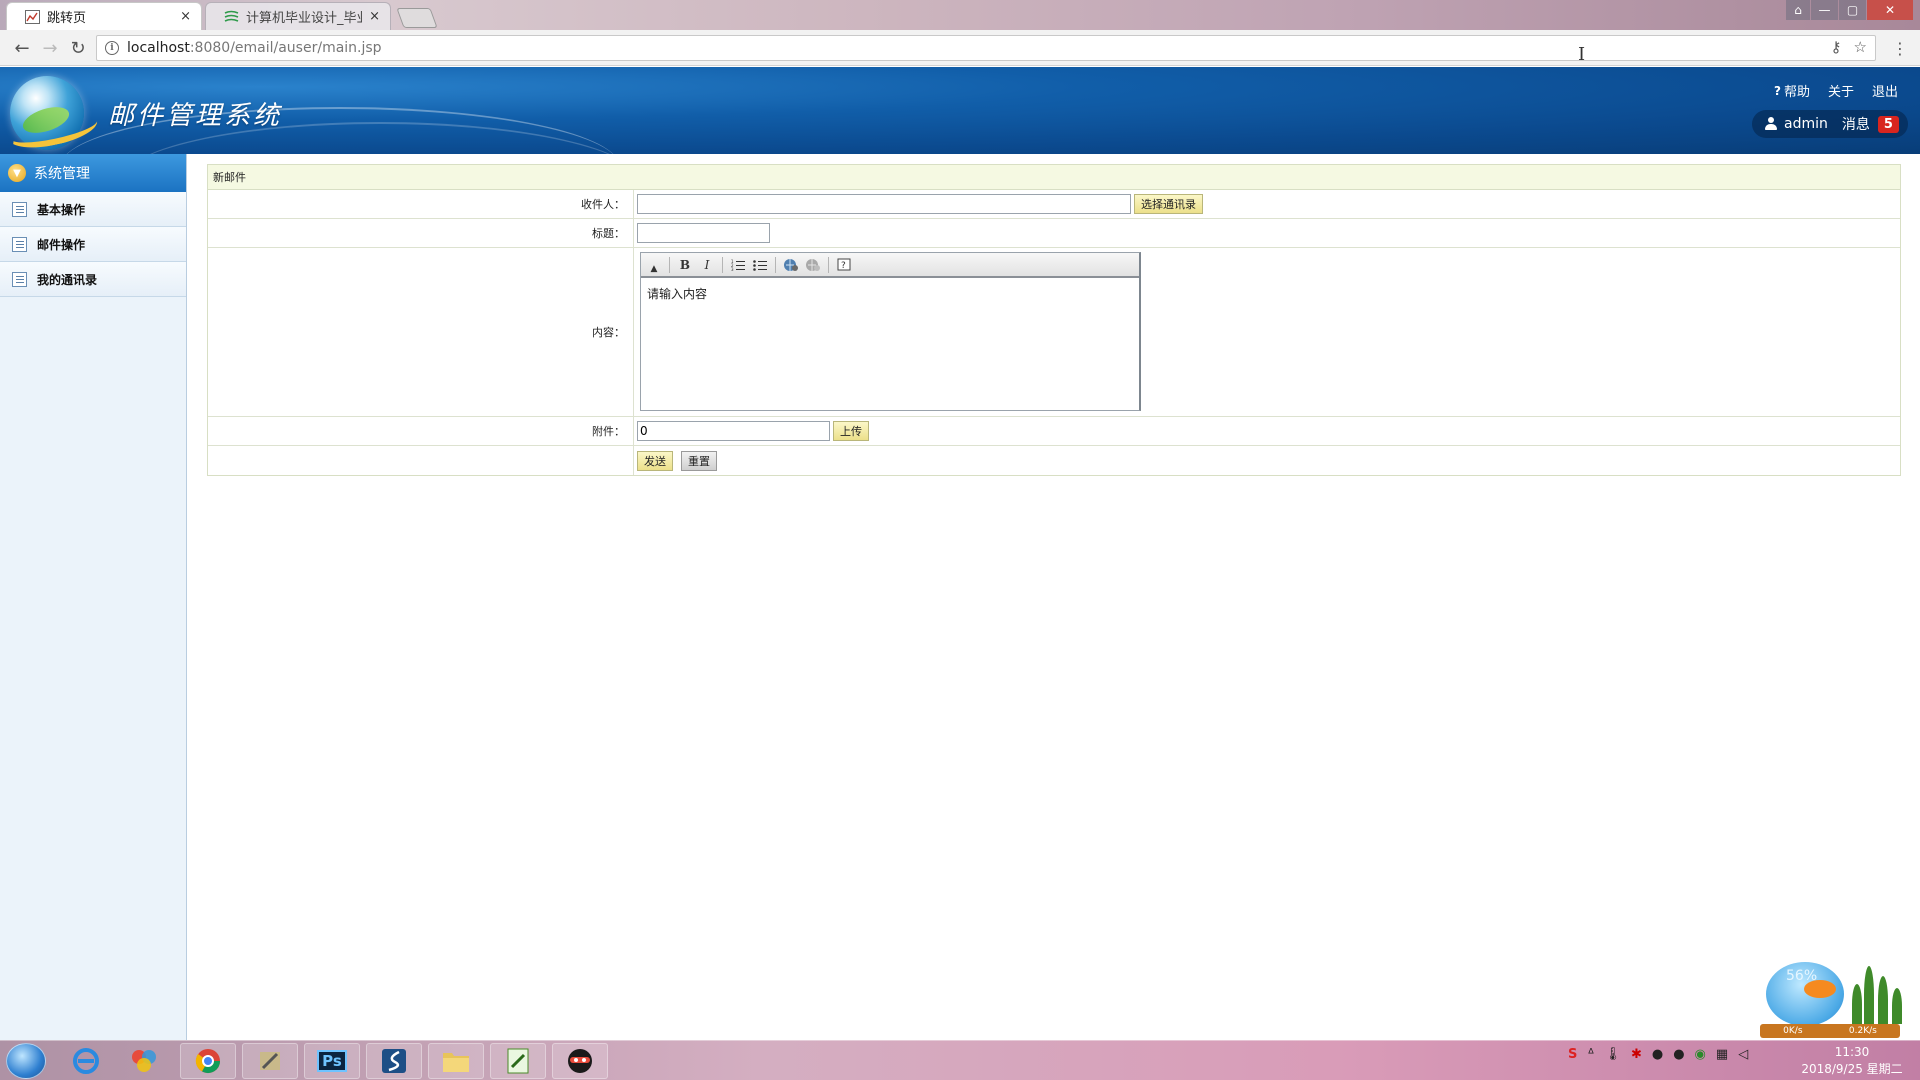 Image resolution: width=1920 pixels, height=1080 pixels. Describe the element at coordinates (17, 173) in the screenshot. I see `chevron-down-icon: ▼` at that location.